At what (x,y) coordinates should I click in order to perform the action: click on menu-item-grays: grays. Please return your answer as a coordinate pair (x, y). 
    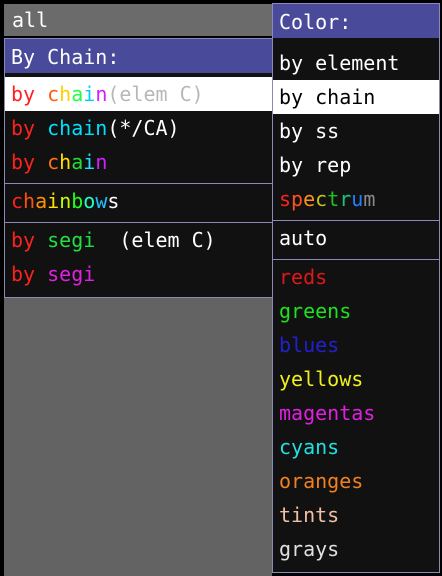
    Looking at the image, I should click on (356, 549).